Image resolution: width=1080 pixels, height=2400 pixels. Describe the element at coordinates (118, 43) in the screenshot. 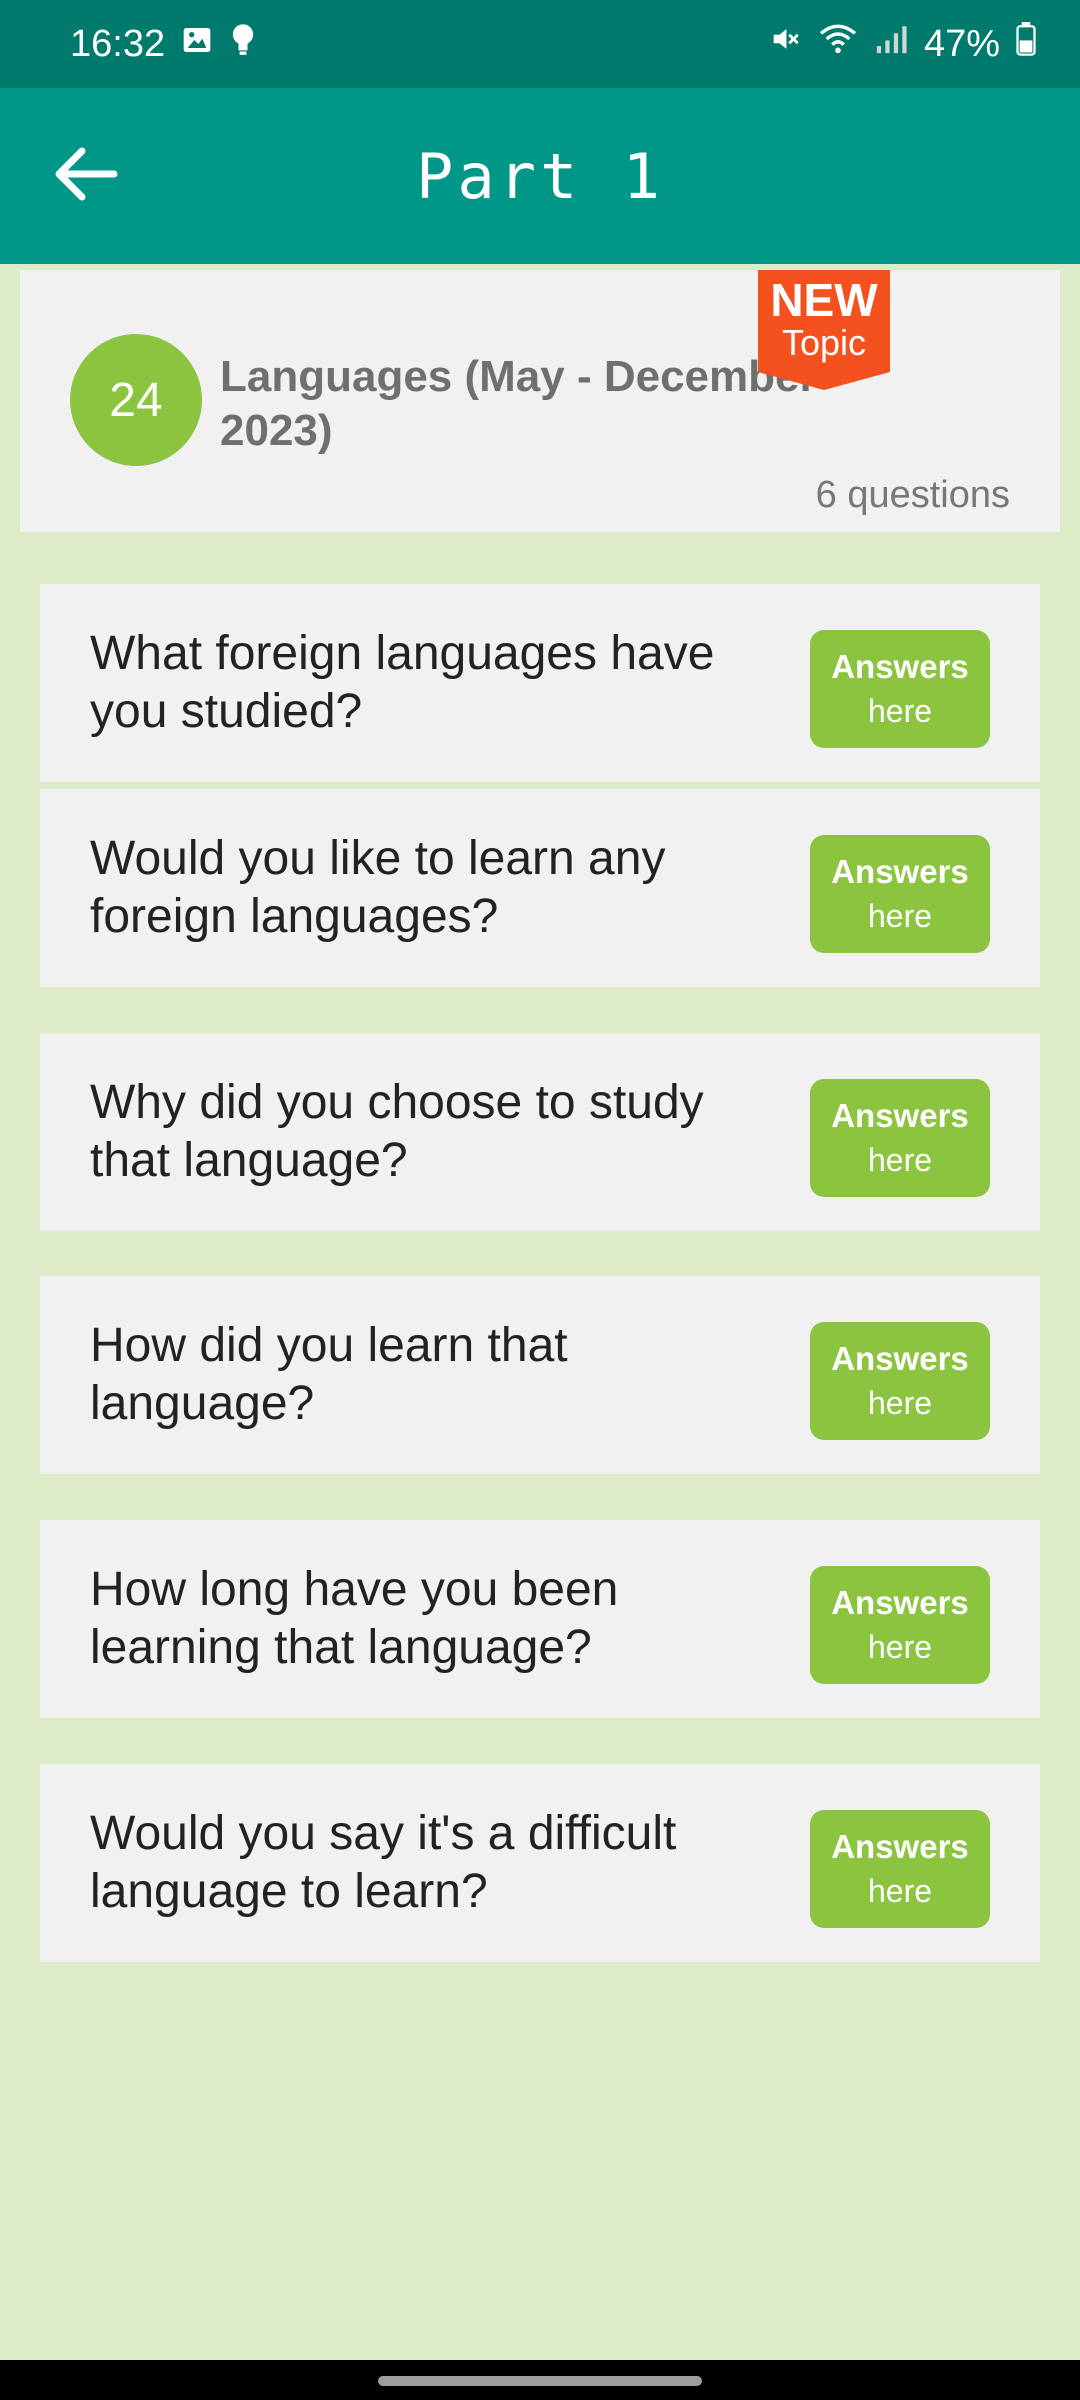

I see `status-time: 16:32` at that location.